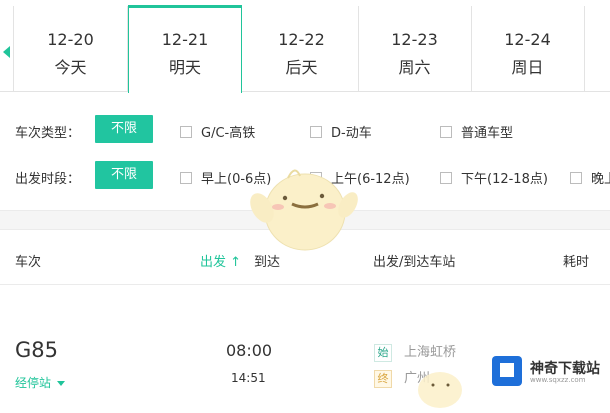  I want to click on date-tab-12-24: 12-24 周日, so click(528, 49).